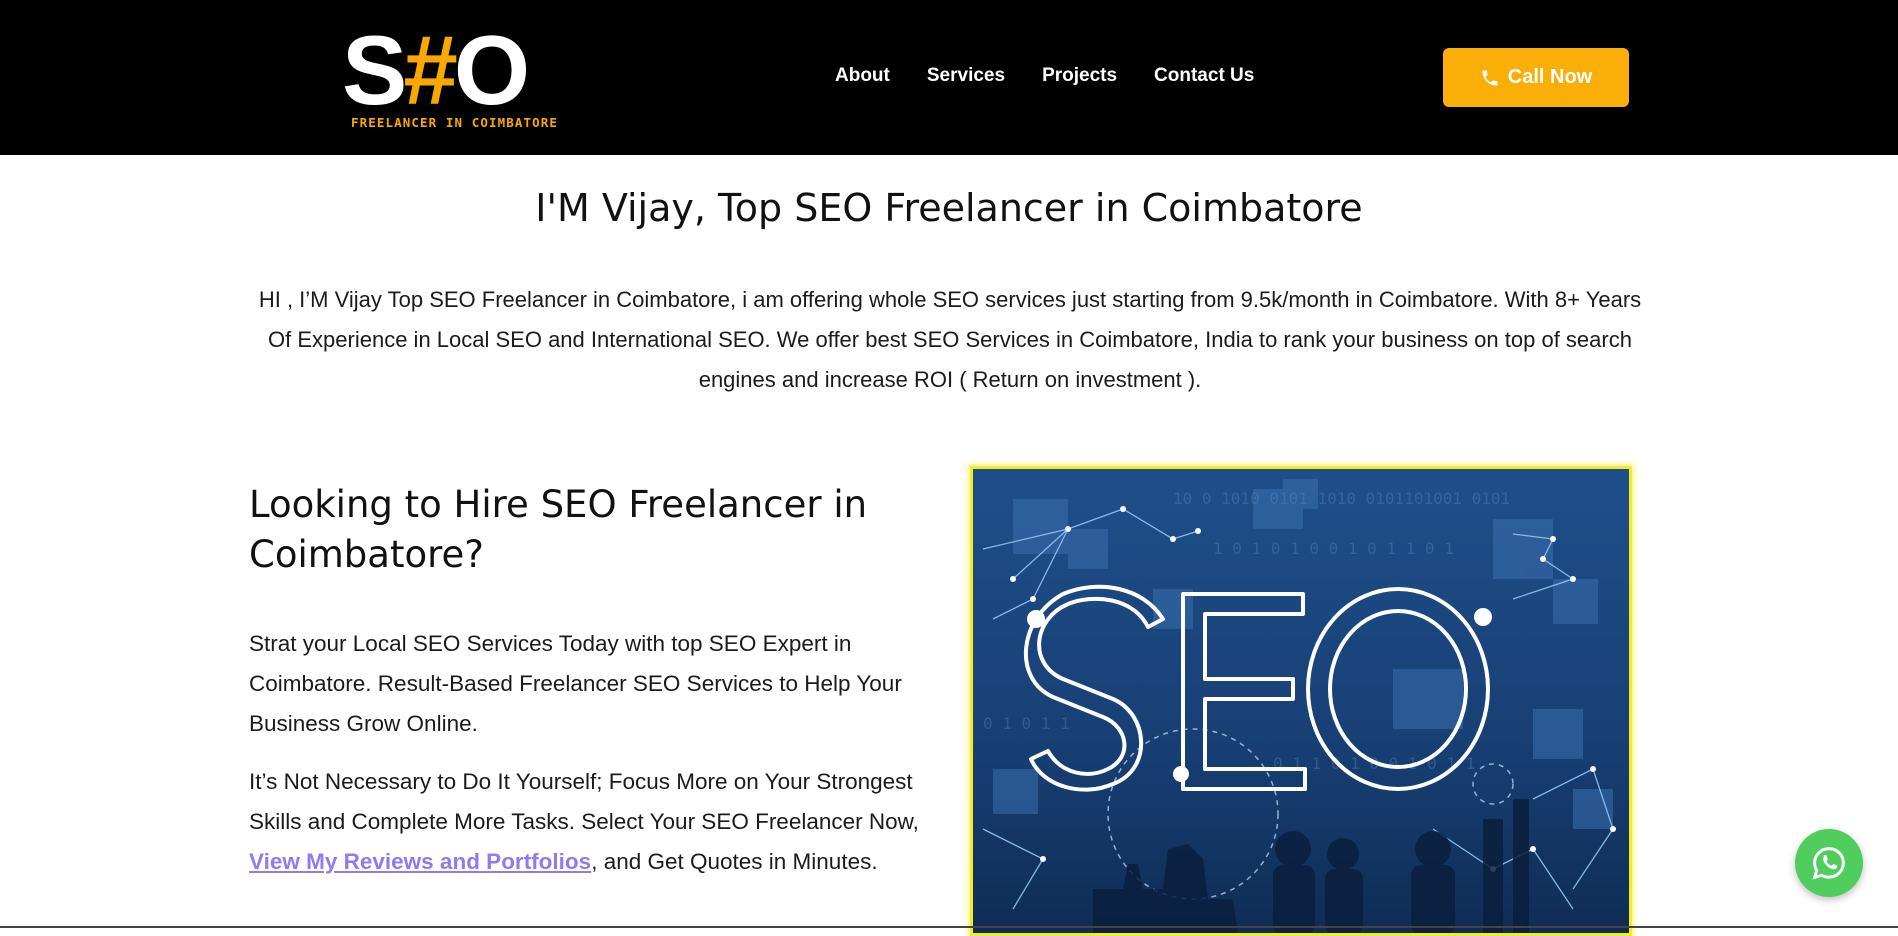 The height and width of the screenshot is (936, 1898). I want to click on logo-tagline: FREELANCER IN COIMBATORE, so click(455, 122).